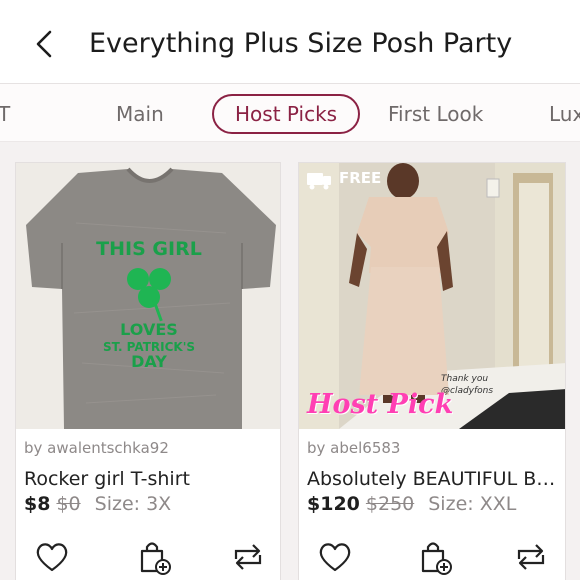  I want to click on free-shipping-label: FREE, so click(360, 178).